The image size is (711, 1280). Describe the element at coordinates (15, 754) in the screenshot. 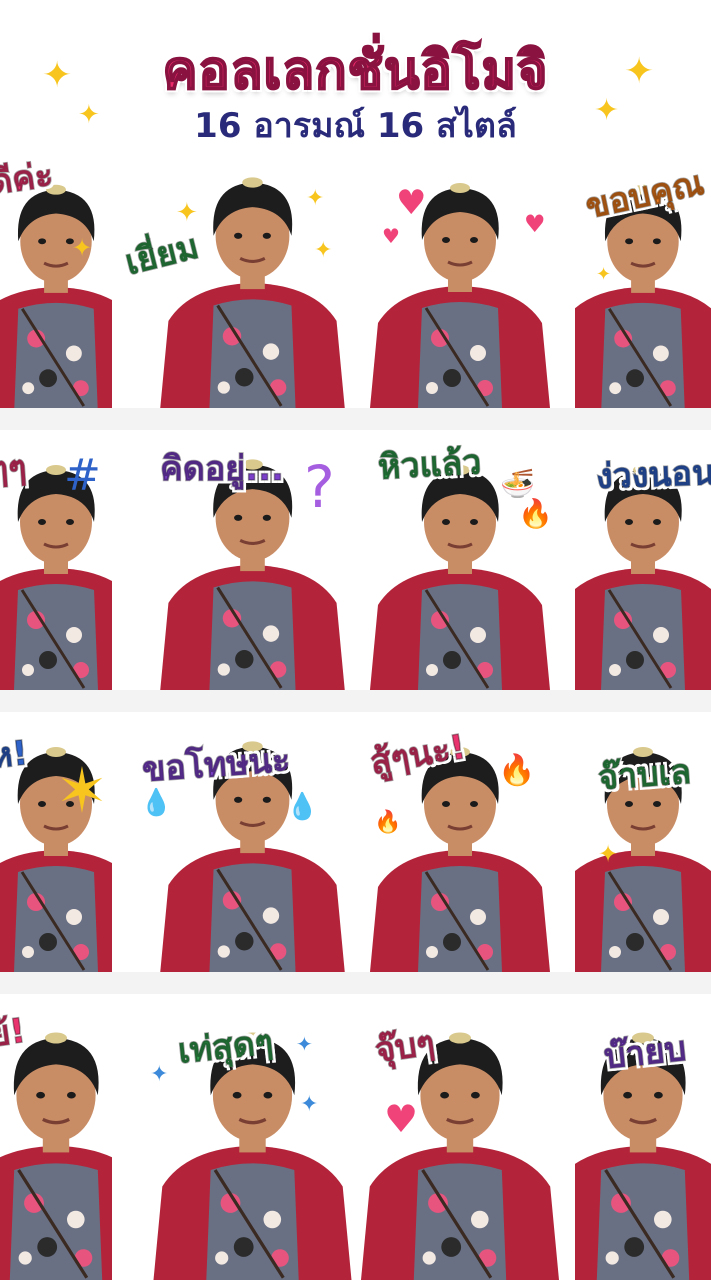

I see `sticker-caption: ห!` at that location.